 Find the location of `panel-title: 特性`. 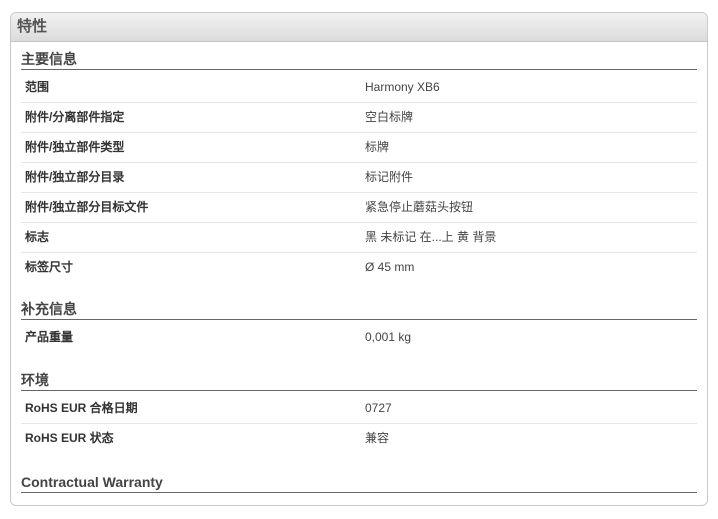

panel-title: 特性 is located at coordinates (359, 27).